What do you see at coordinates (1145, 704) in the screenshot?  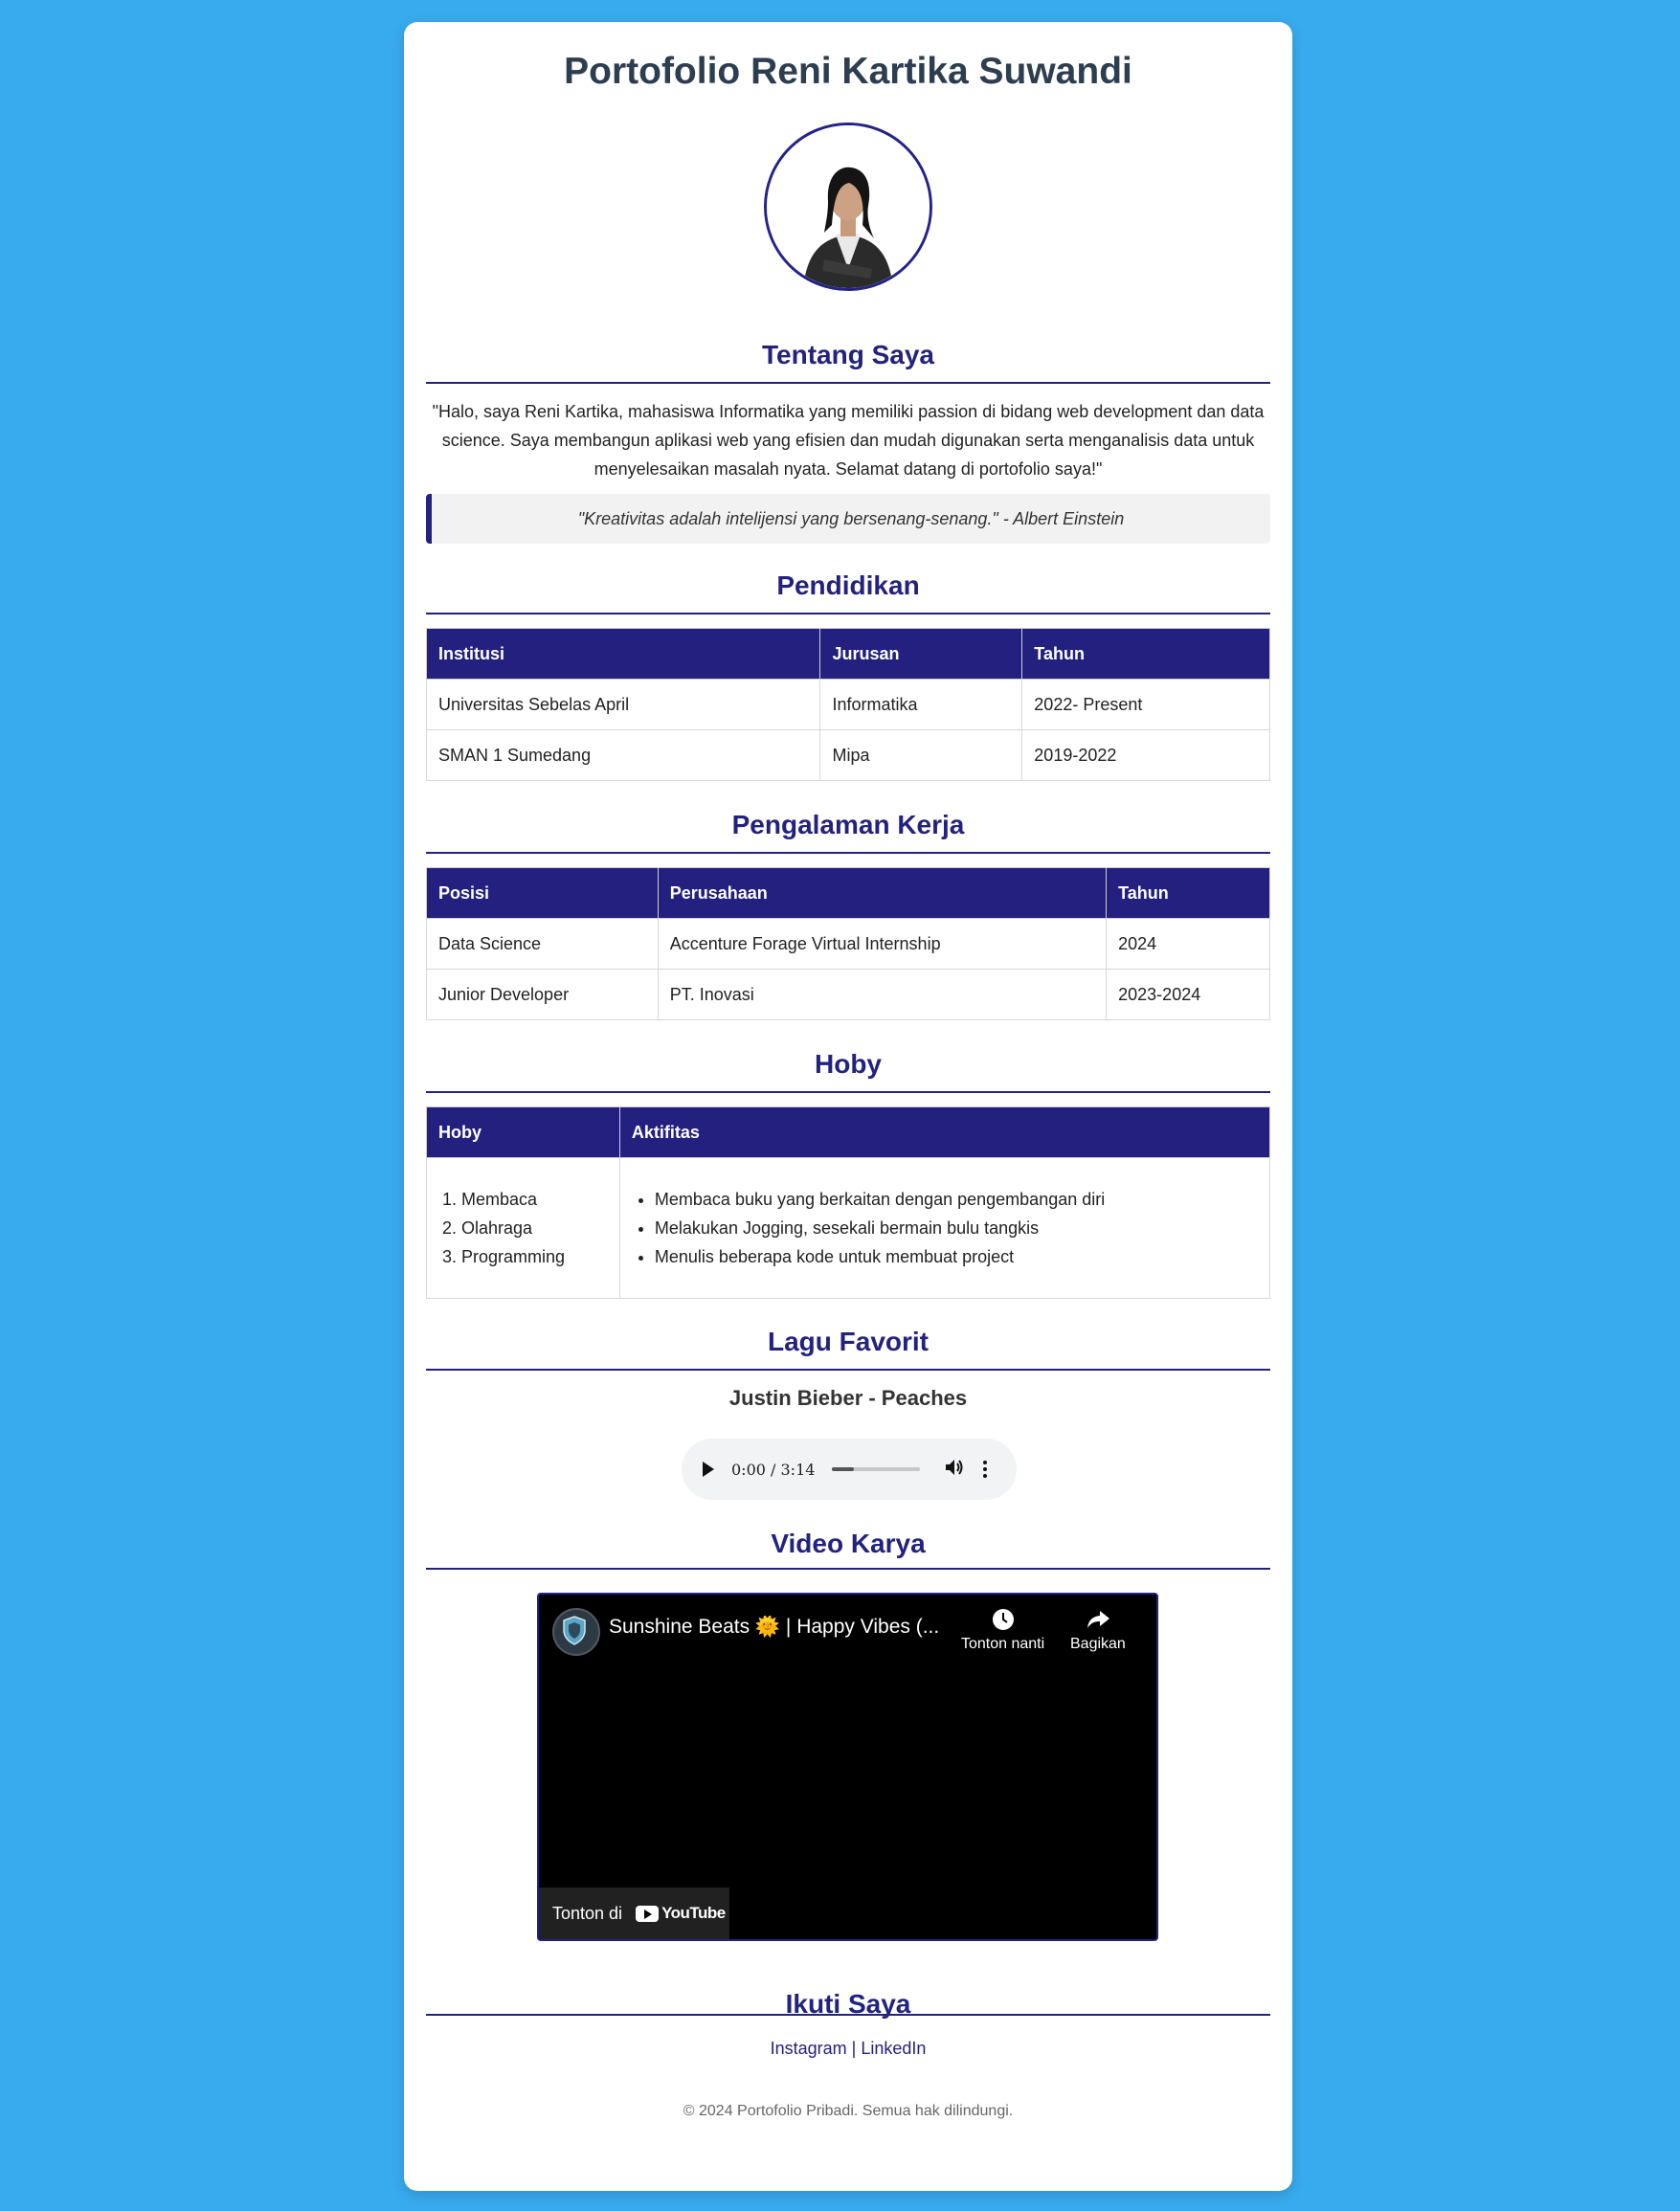 I see `table-cell: 2022- Present` at bounding box center [1145, 704].